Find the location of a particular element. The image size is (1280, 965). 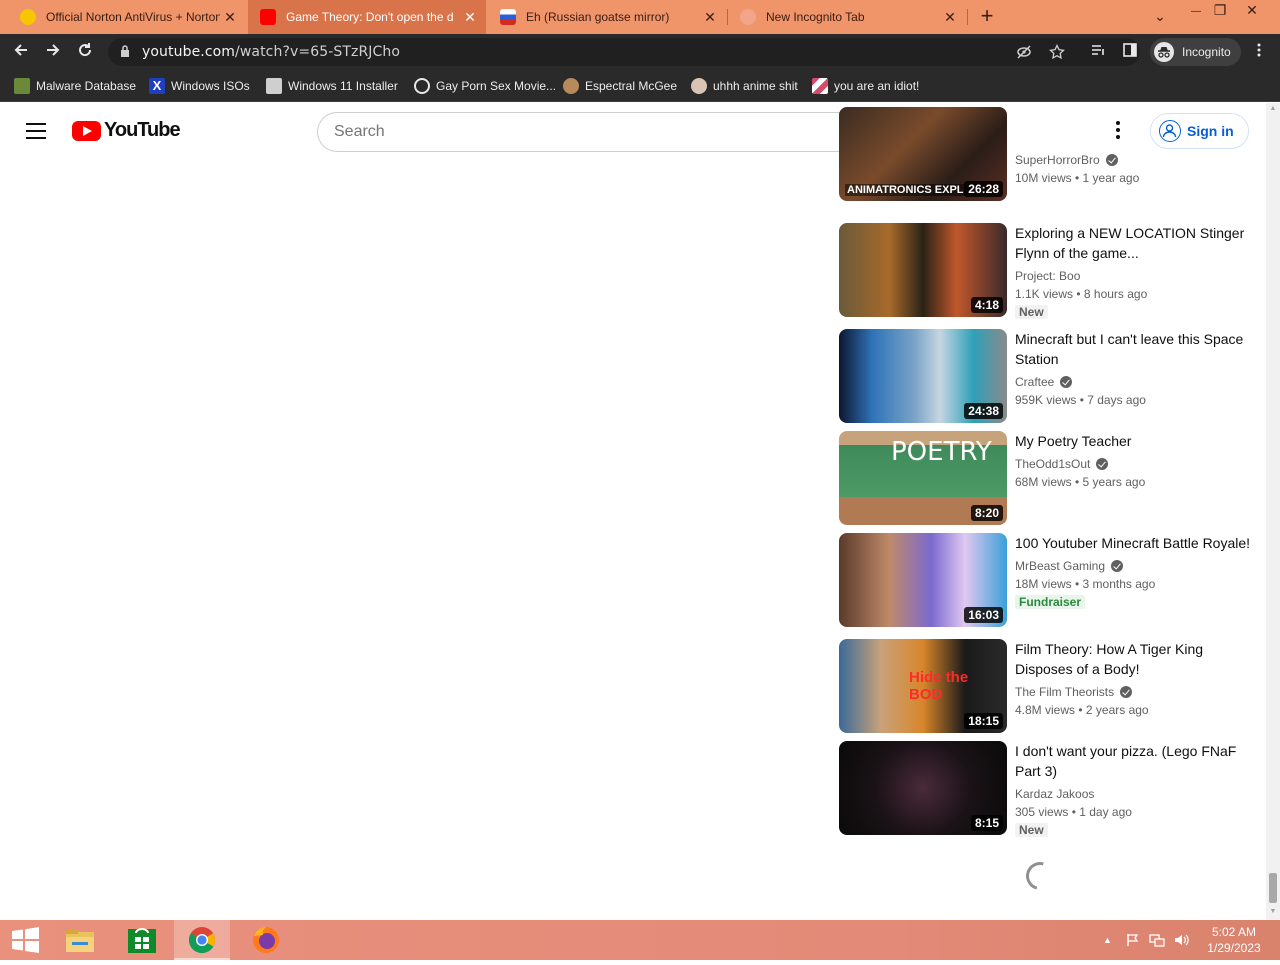

scroll-down-arrow-icon: ▼ is located at coordinates (1273, 911).